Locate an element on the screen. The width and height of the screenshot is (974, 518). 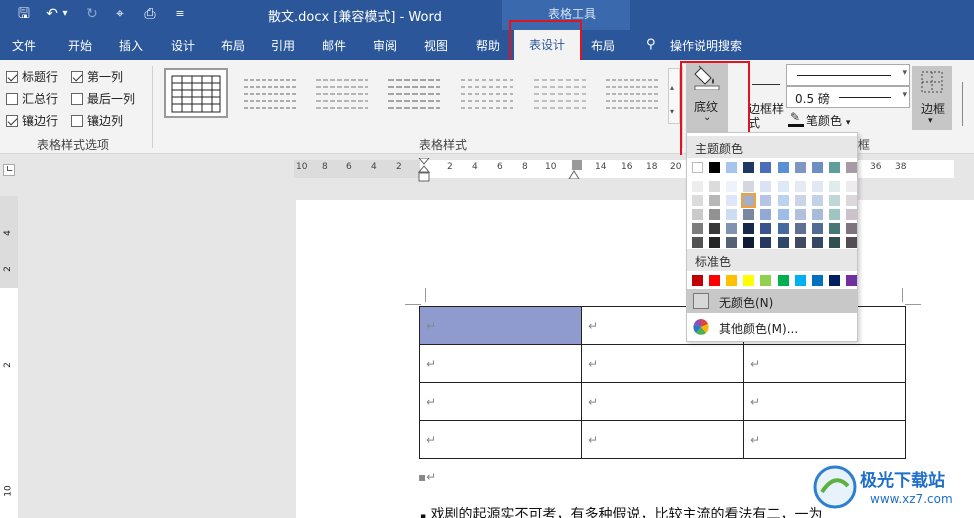
first-column-checkbox: 第一列 is located at coordinates (97, 76).